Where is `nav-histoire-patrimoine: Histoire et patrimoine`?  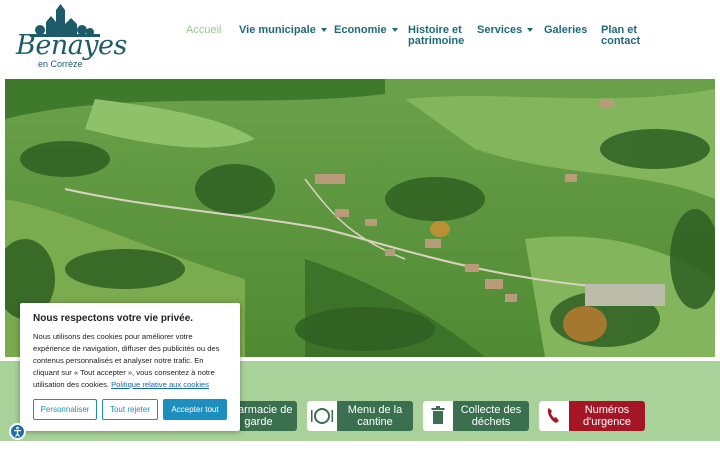
nav-histoire-patrimoine: Histoire et patrimoine is located at coordinates (439, 36).